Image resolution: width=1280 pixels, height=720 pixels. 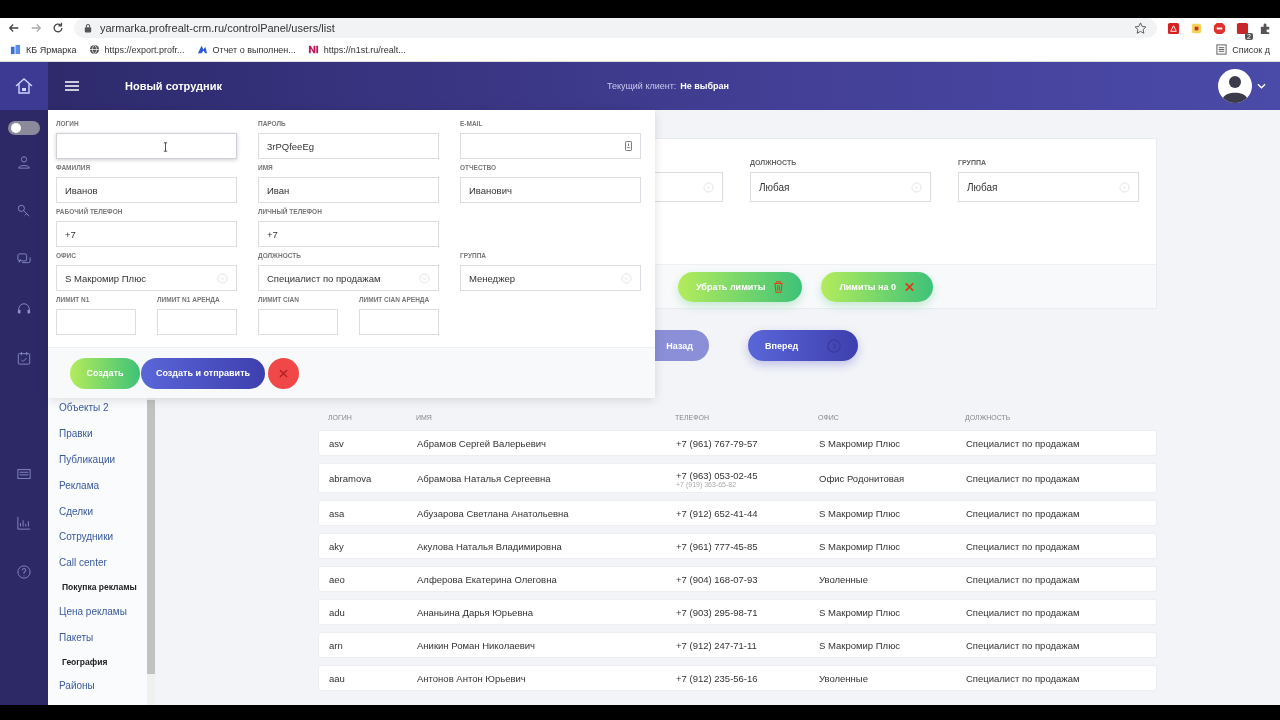 What do you see at coordinates (146, 278) in the screenshot?
I see `select-field: S Макромир Плюс` at bounding box center [146, 278].